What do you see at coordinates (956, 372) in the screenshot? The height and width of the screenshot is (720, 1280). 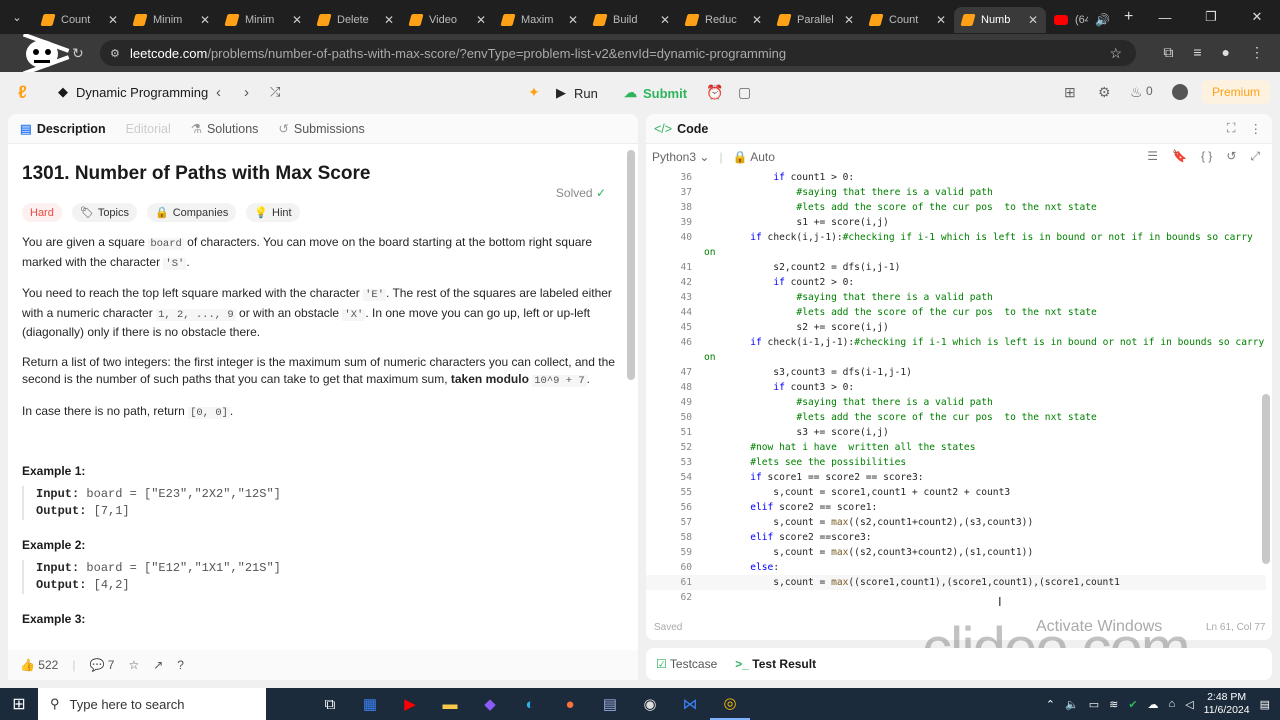 I see `code-line: 47 s3,count3 = dfs(i-1,j-1)` at bounding box center [956, 372].